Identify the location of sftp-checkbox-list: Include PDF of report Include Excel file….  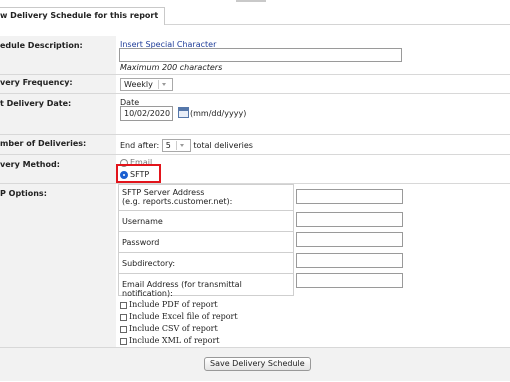
(179, 323).